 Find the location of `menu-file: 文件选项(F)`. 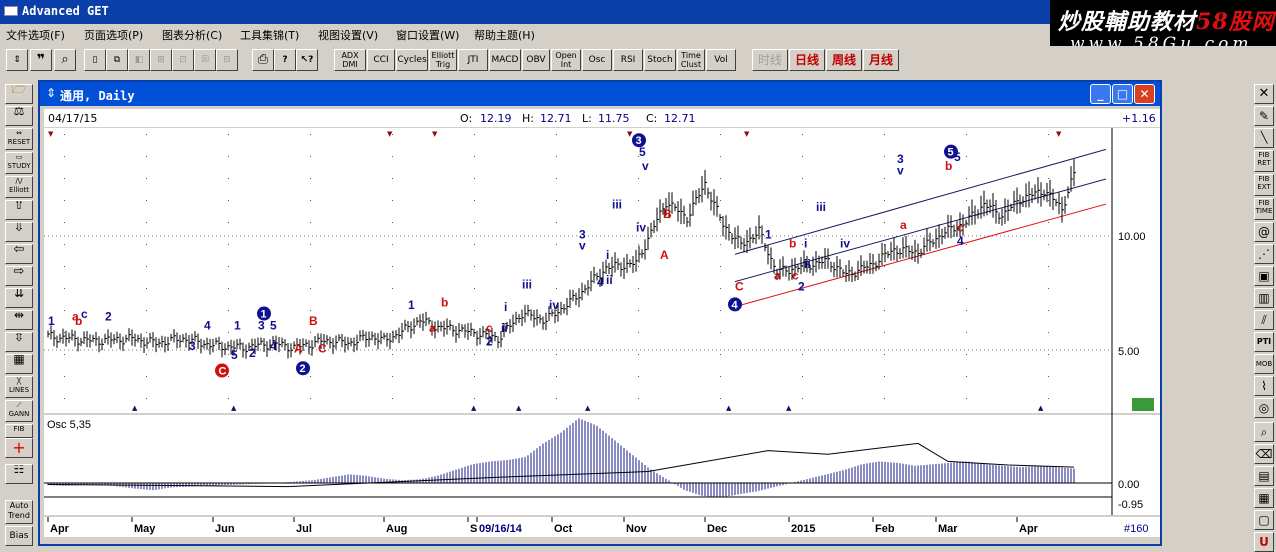

menu-file: 文件选项(F) is located at coordinates (35, 35).